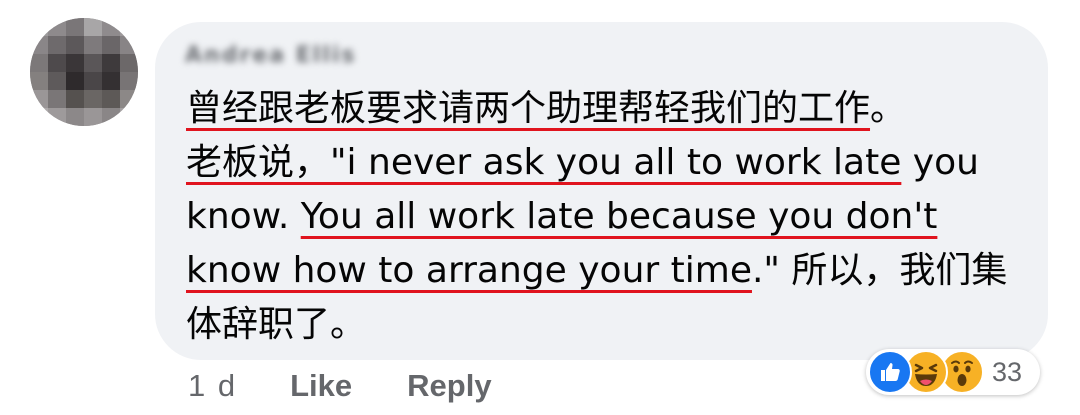 The image size is (1080, 415). I want to click on comment-timestamp: 1 d, so click(212, 386).